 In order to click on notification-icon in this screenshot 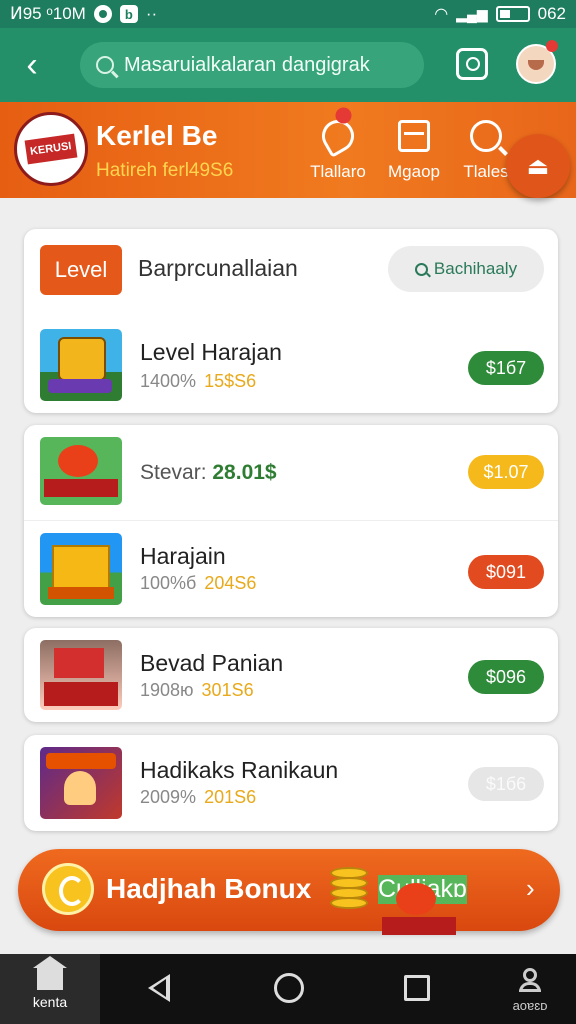, I will do `click(102, 14)`.